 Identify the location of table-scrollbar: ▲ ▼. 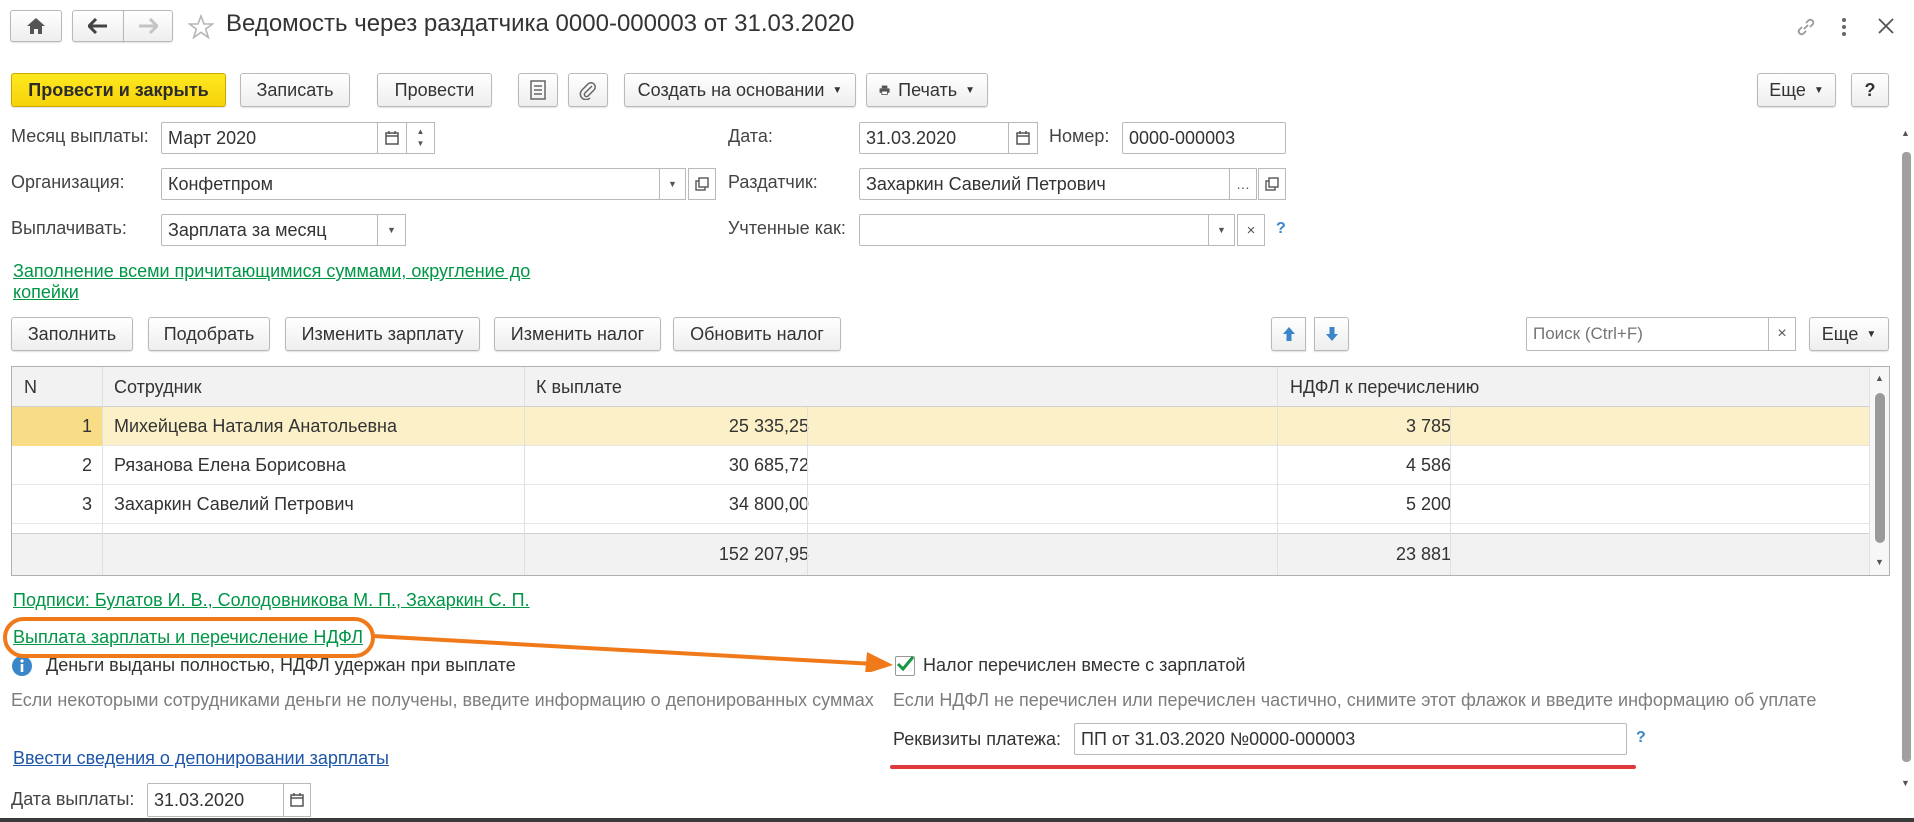
(1879, 471).